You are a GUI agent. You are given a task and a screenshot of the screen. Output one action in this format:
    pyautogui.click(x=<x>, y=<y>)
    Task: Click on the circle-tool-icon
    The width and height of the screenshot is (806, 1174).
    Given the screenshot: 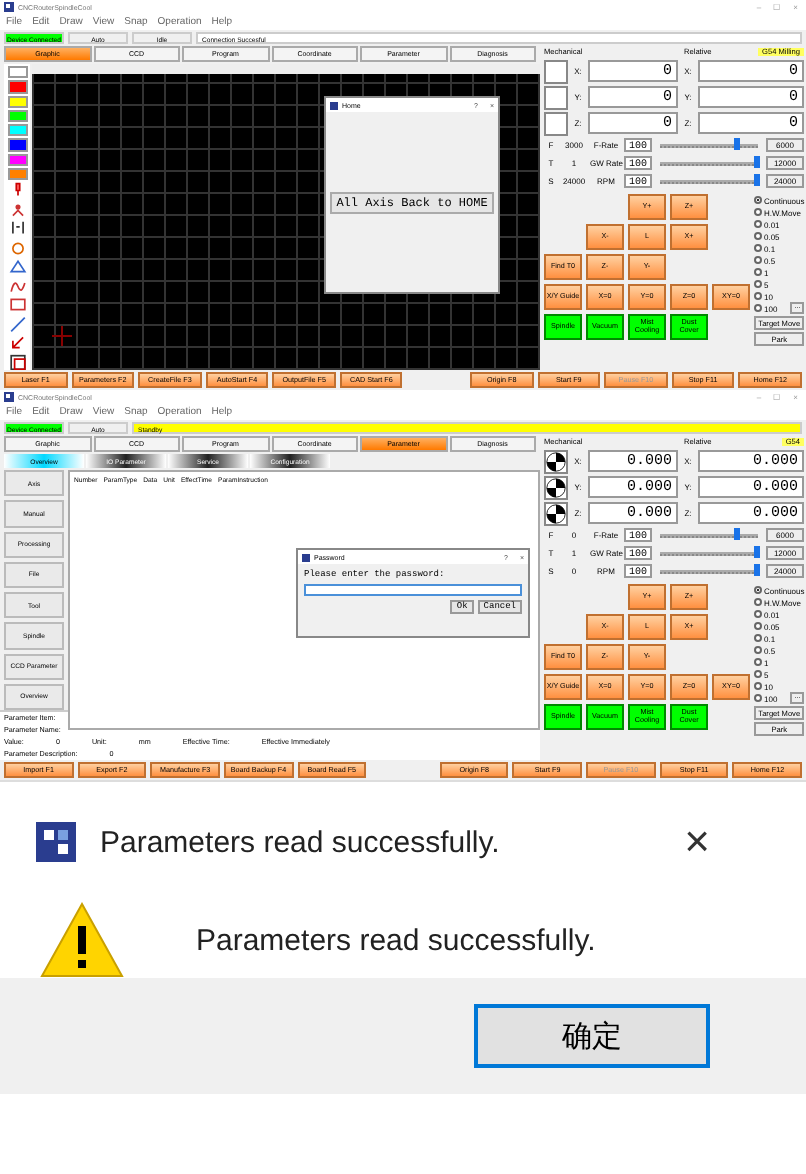 What is the action you would take?
    pyautogui.click(x=17, y=247)
    